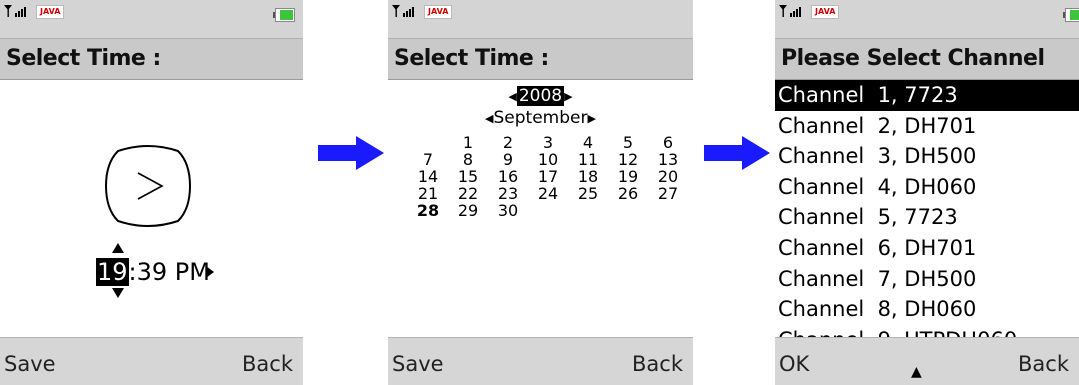 This screenshot has width=1079, height=385. I want to click on calendar-day: 3, so click(548, 142).